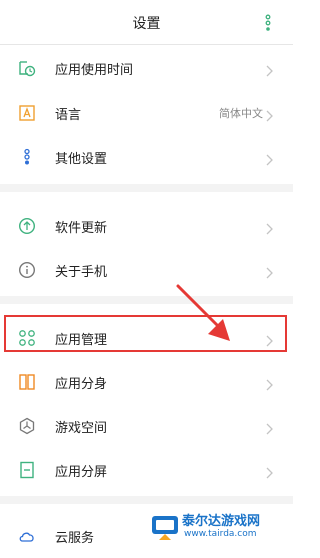 Image resolution: width=320 pixels, height=558 pixels. What do you see at coordinates (203, 312) in the screenshot?
I see `annotation-arrow-icon` at bounding box center [203, 312].